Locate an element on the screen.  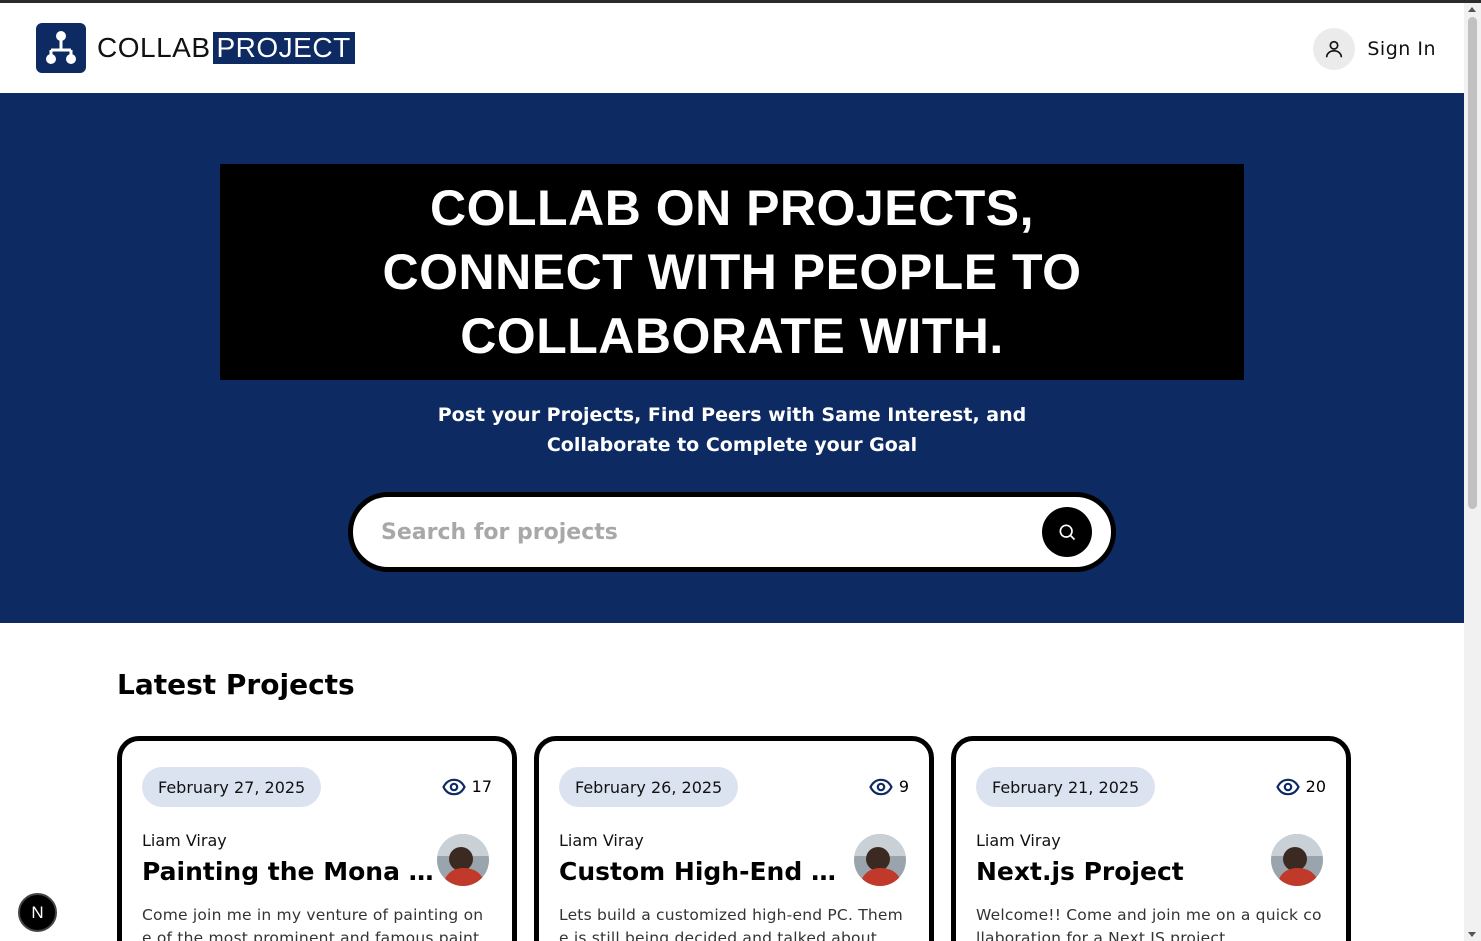
scroll-down-arrow-icon is located at coordinates (1472, 934).